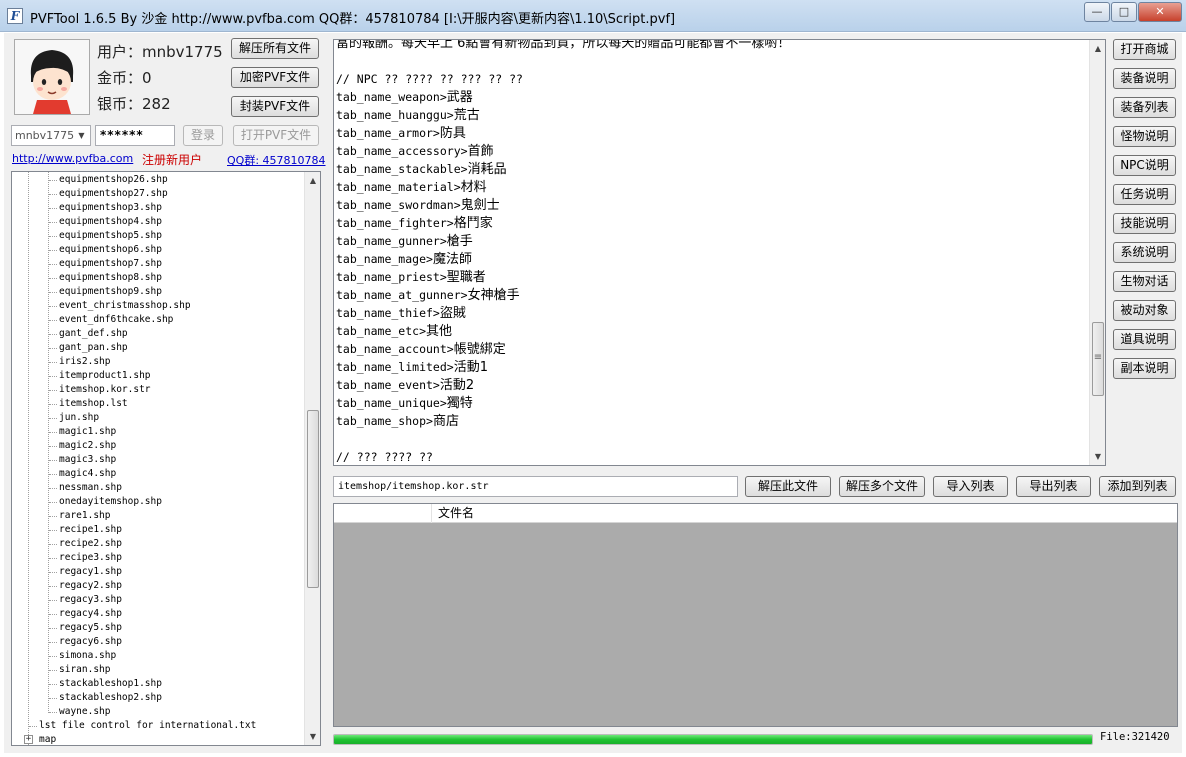 This screenshot has width=1186, height=757. What do you see at coordinates (52, 77) in the screenshot?
I see `avatar-image` at bounding box center [52, 77].